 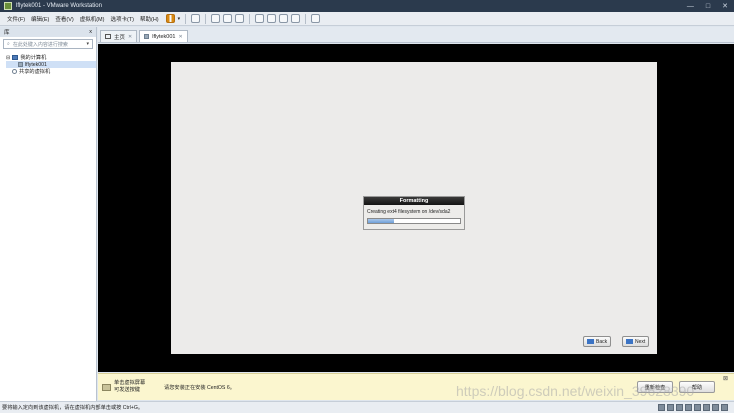 I want to click on search-placeholder: 在此处键入内容进行搜索, so click(x=40, y=44).